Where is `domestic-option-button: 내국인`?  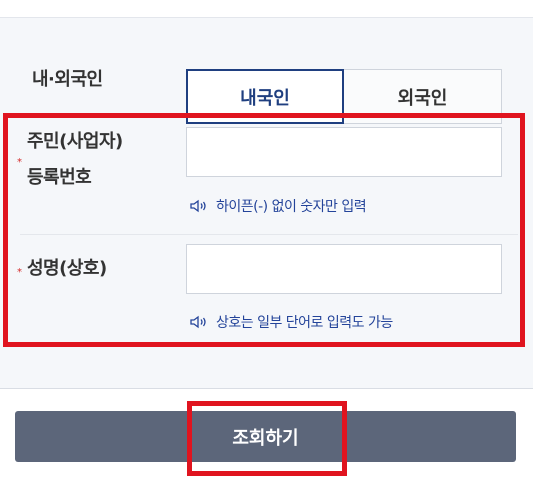
domestic-option-button: 내국인 is located at coordinates (265, 96).